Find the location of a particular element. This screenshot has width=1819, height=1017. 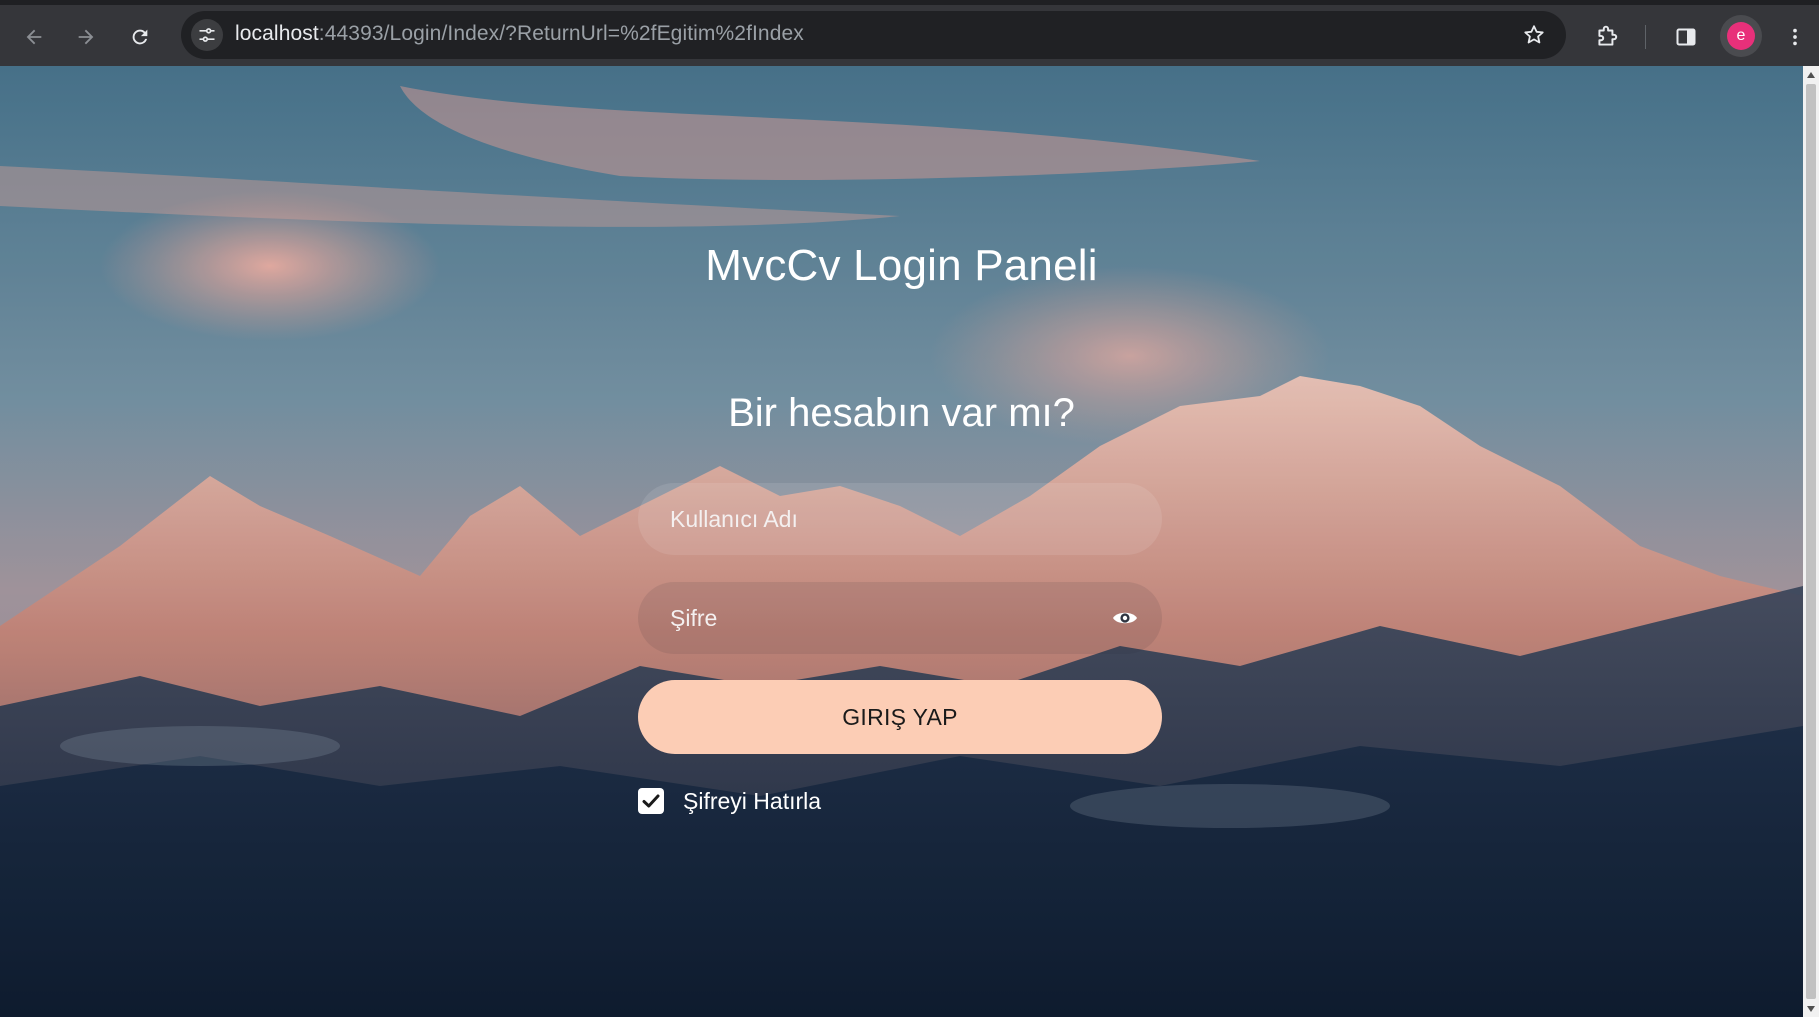

profile-button: e is located at coordinates (1741, 36).